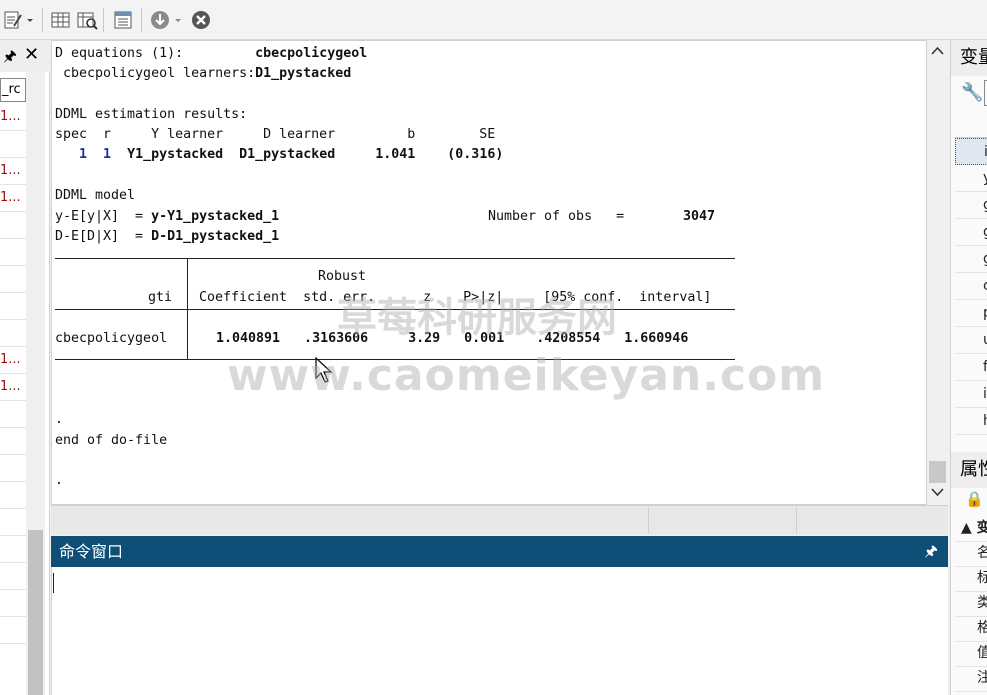 This screenshot has width=987, height=695. What do you see at coordinates (493, 20) in the screenshot?
I see `toolbar` at bounding box center [493, 20].